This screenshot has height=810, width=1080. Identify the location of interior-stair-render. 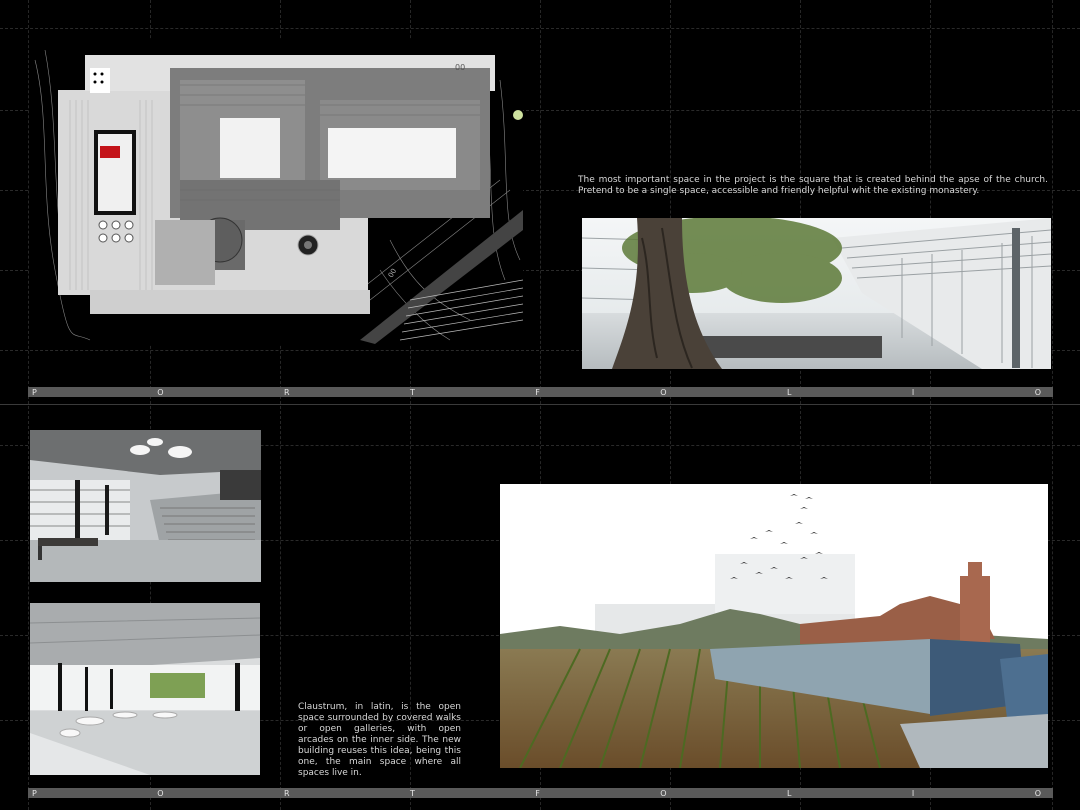
(145, 506).